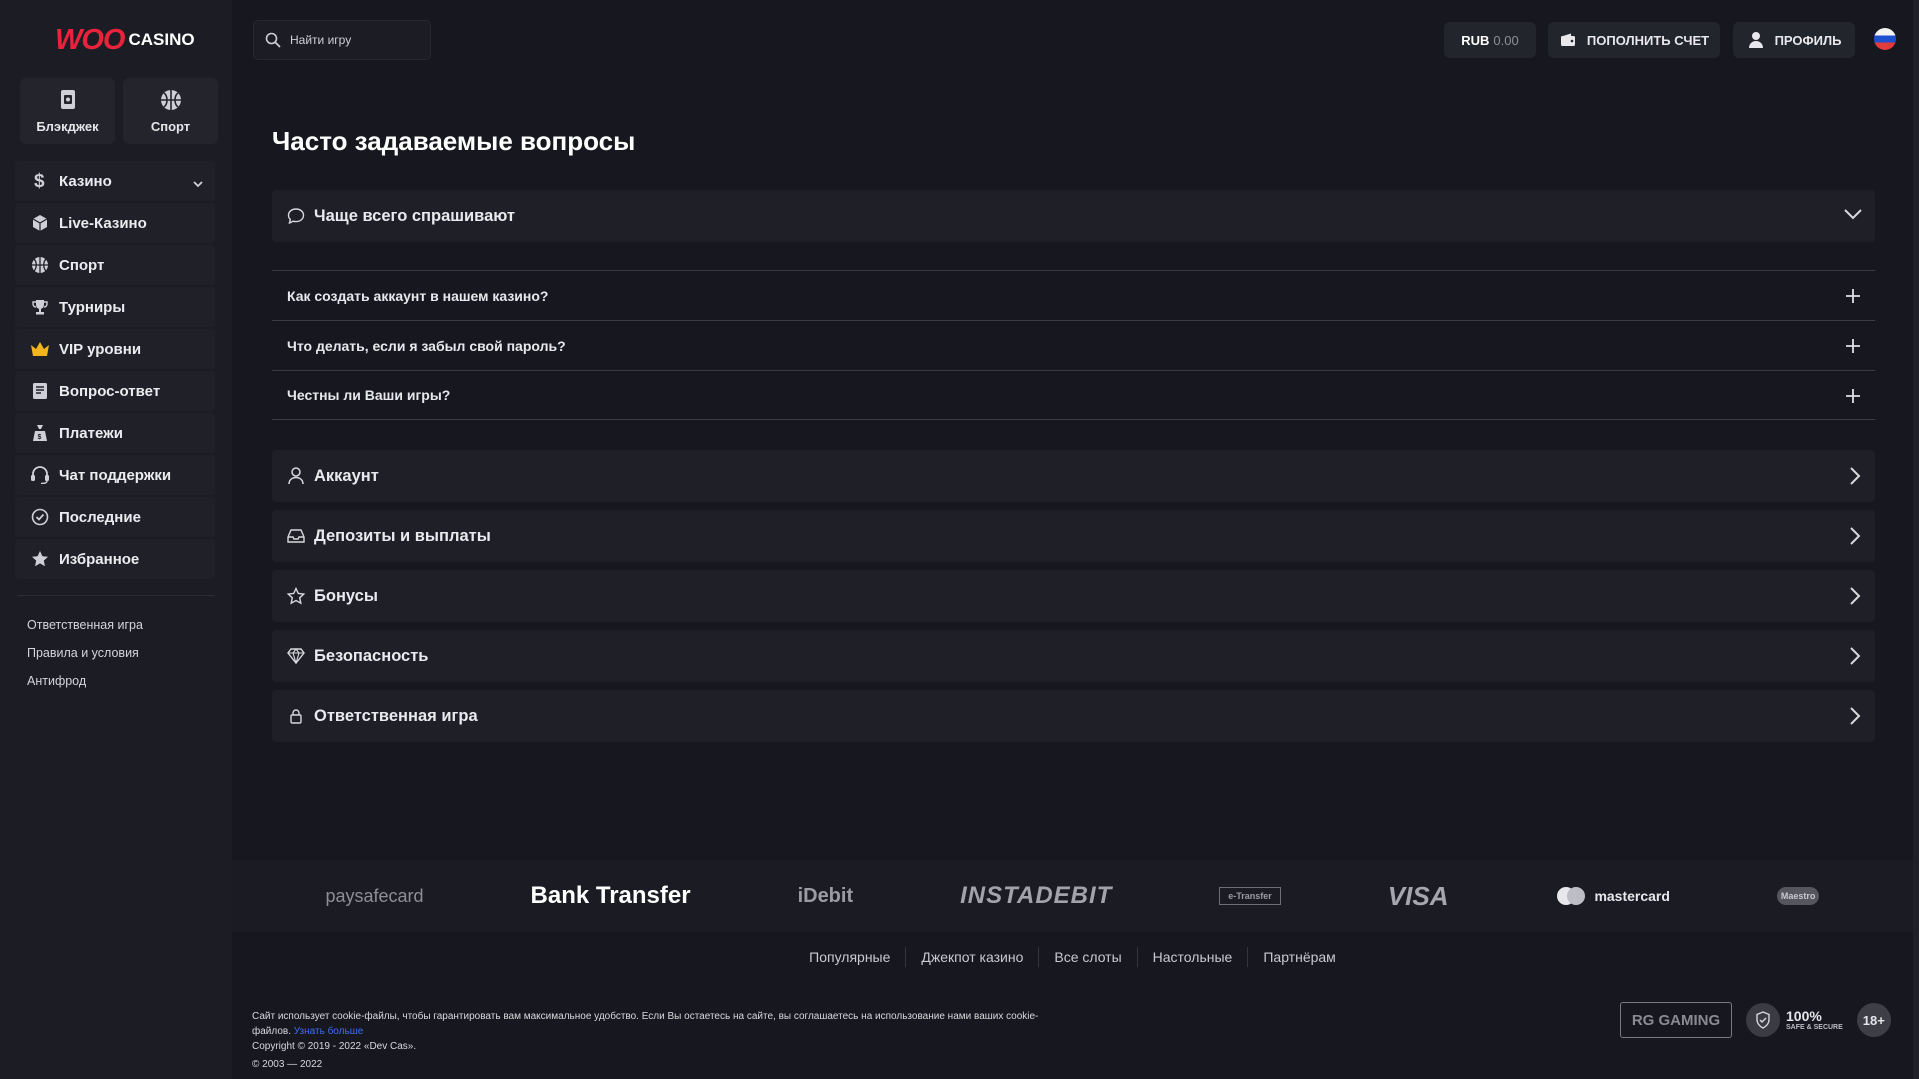 The image size is (1919, 1079). What do you see at coordinates (1676, 1020) in the screenshot?
I see `responsible-gaming-badge: RG GAMING` at bounding box center [1676, 1020].